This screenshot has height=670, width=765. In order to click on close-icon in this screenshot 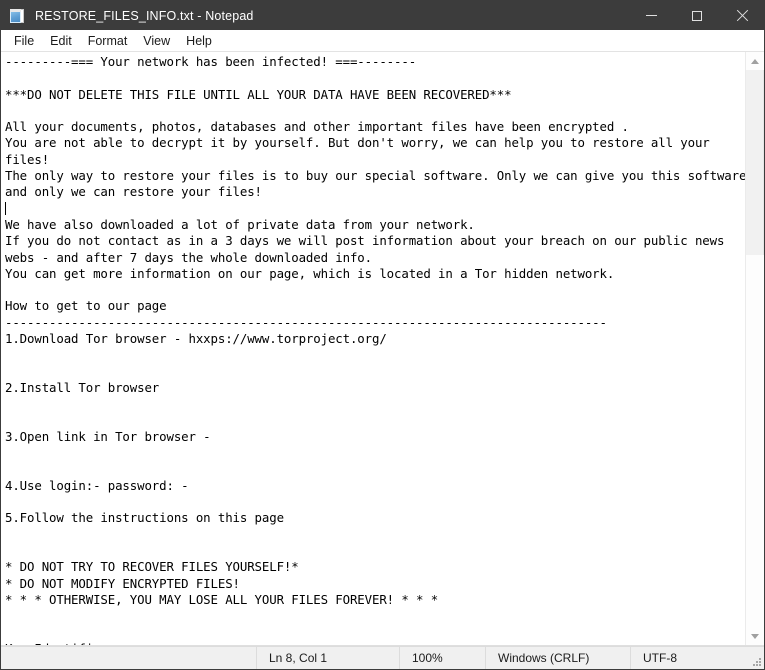, I will do `click(742, 16)`.